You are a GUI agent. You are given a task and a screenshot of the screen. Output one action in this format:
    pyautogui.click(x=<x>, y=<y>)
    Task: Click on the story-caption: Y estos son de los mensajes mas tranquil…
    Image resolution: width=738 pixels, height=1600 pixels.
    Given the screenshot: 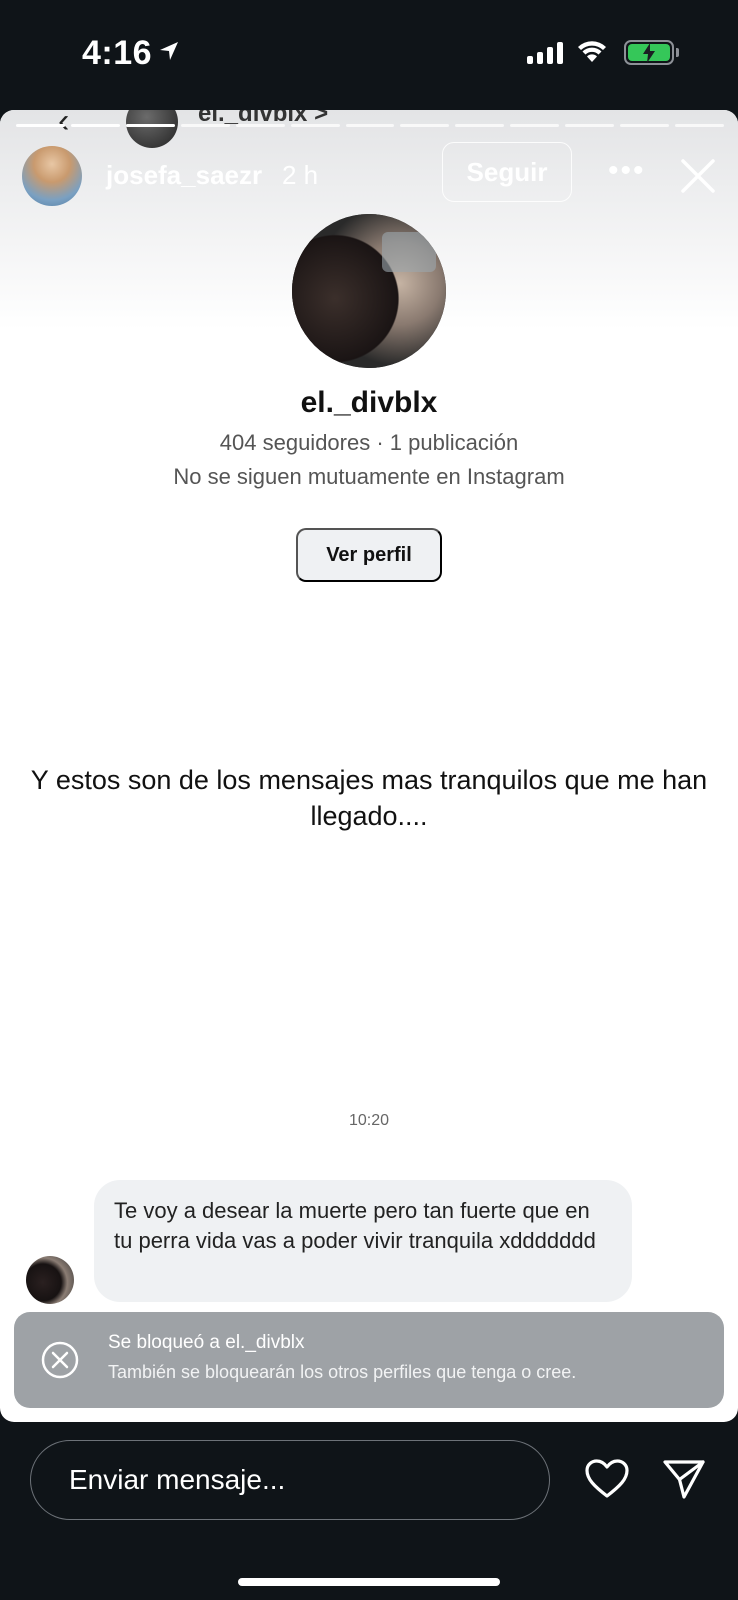 What is the action you would take?
    pyautogui.click(x=369, y=798)
    